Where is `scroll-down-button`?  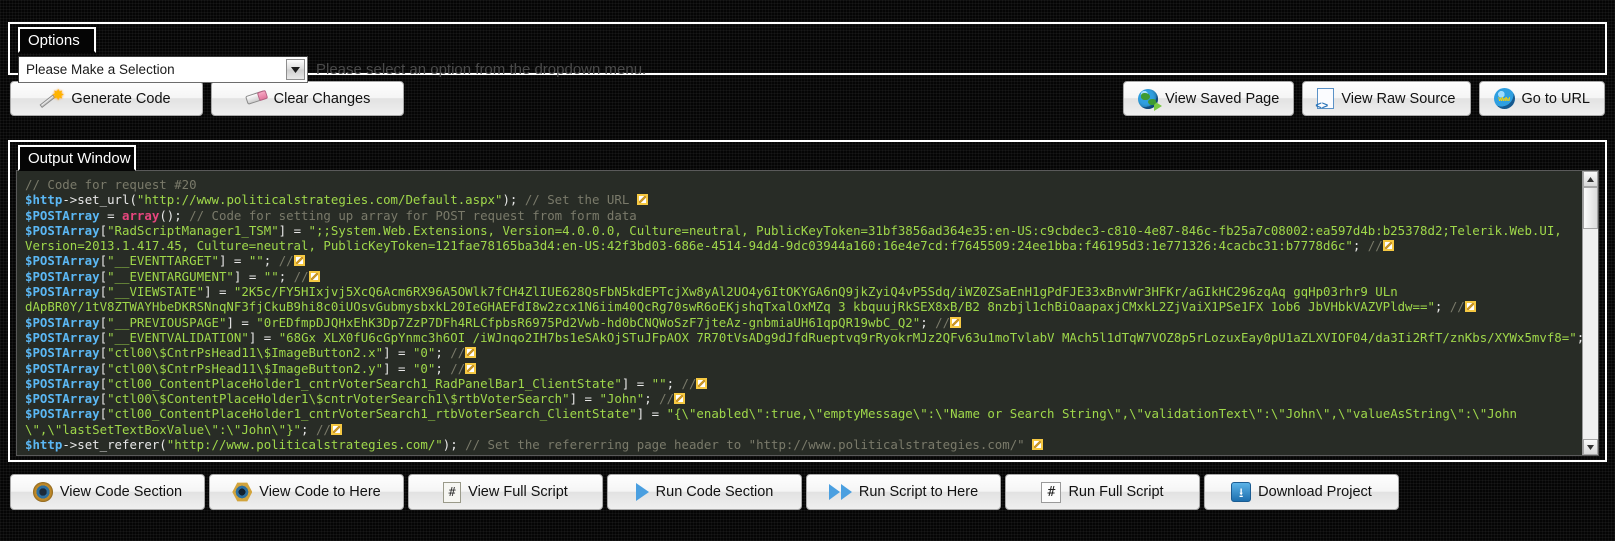 scroll-down-button is located at coordinates (1590, 447).